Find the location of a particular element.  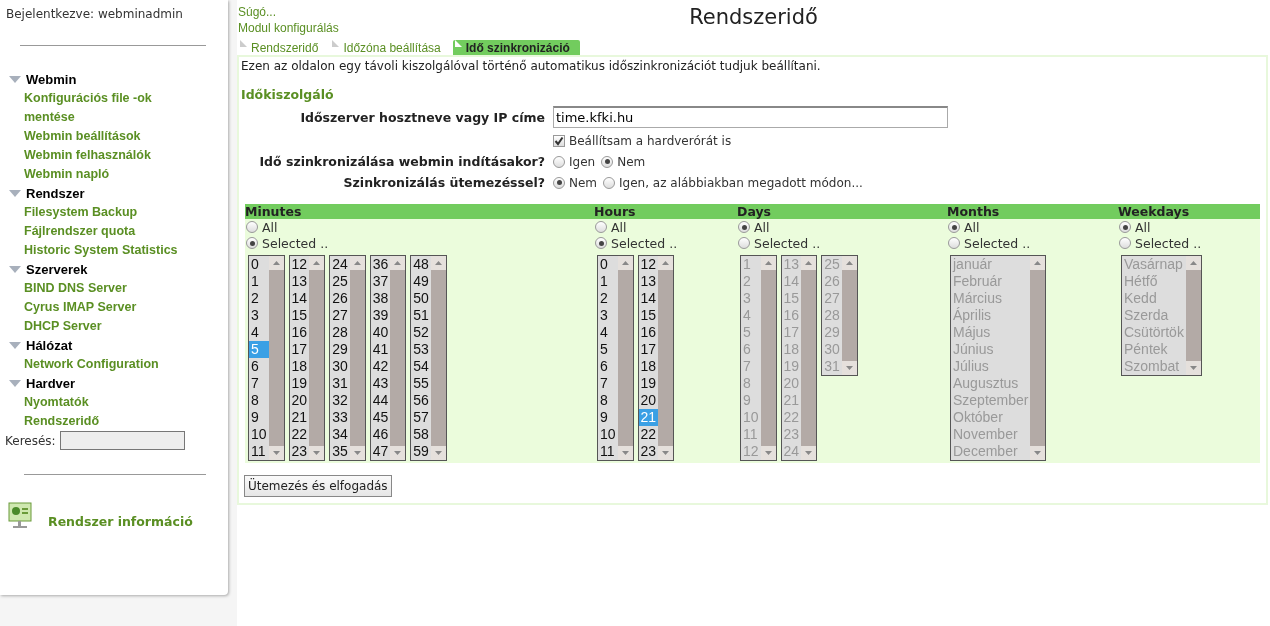

sidebar-link: Fájlrendszer quota is located at coordinates (80, 231).